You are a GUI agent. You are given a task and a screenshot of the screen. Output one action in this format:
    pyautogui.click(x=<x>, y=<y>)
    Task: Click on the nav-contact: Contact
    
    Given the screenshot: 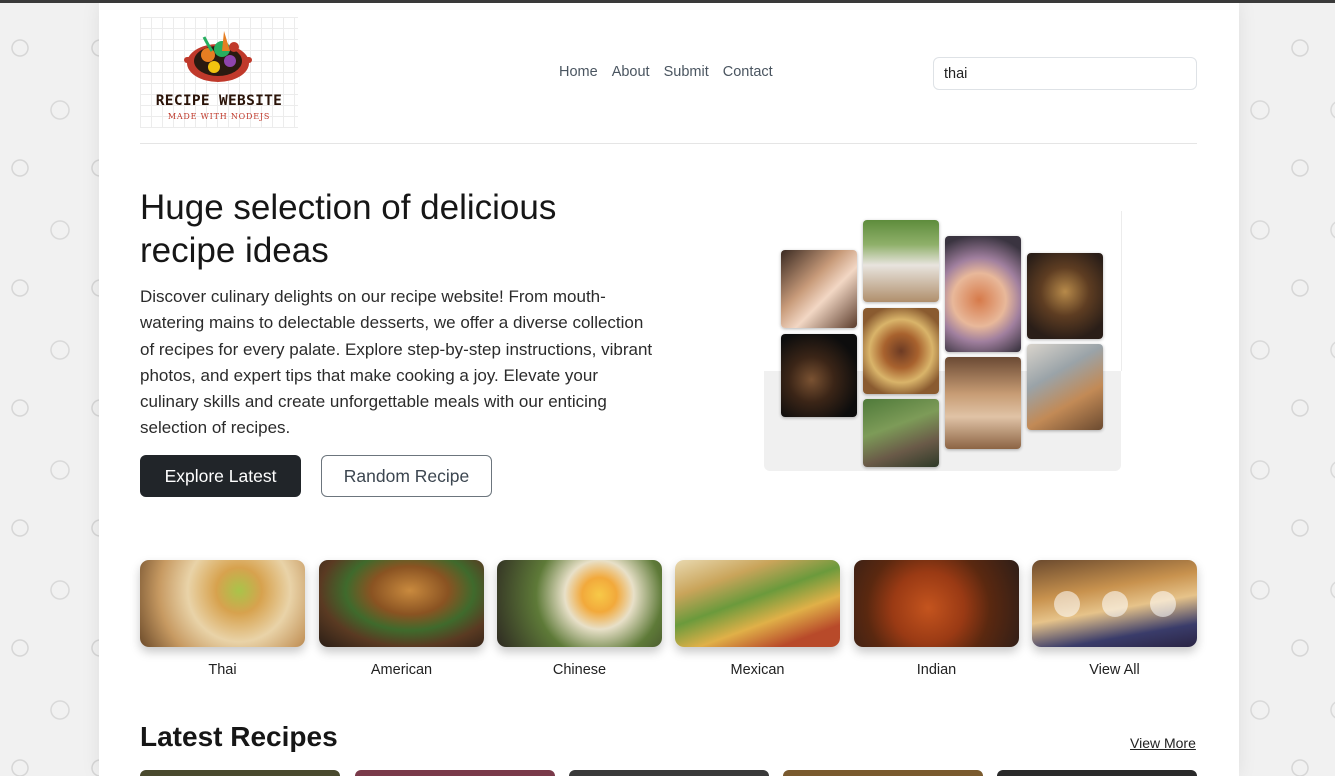 What is the action you would take?
    pyautogui.click(x=748, y=72)
    